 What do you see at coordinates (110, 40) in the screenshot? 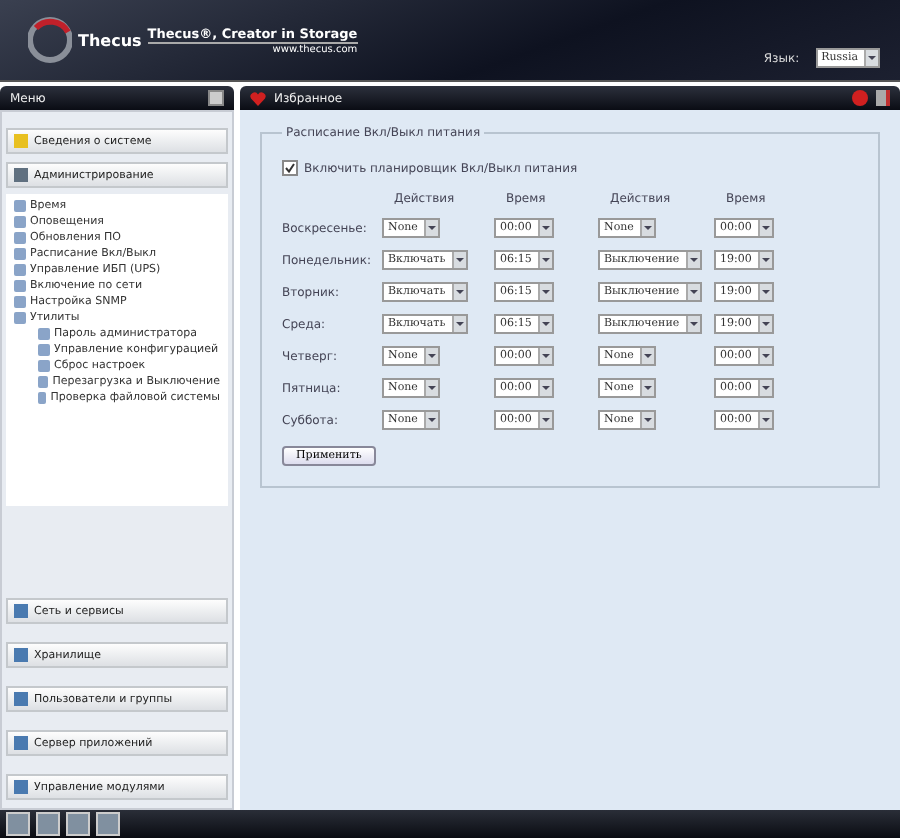
I see `logo-text: Thecus` at bounding box center [110, 40].